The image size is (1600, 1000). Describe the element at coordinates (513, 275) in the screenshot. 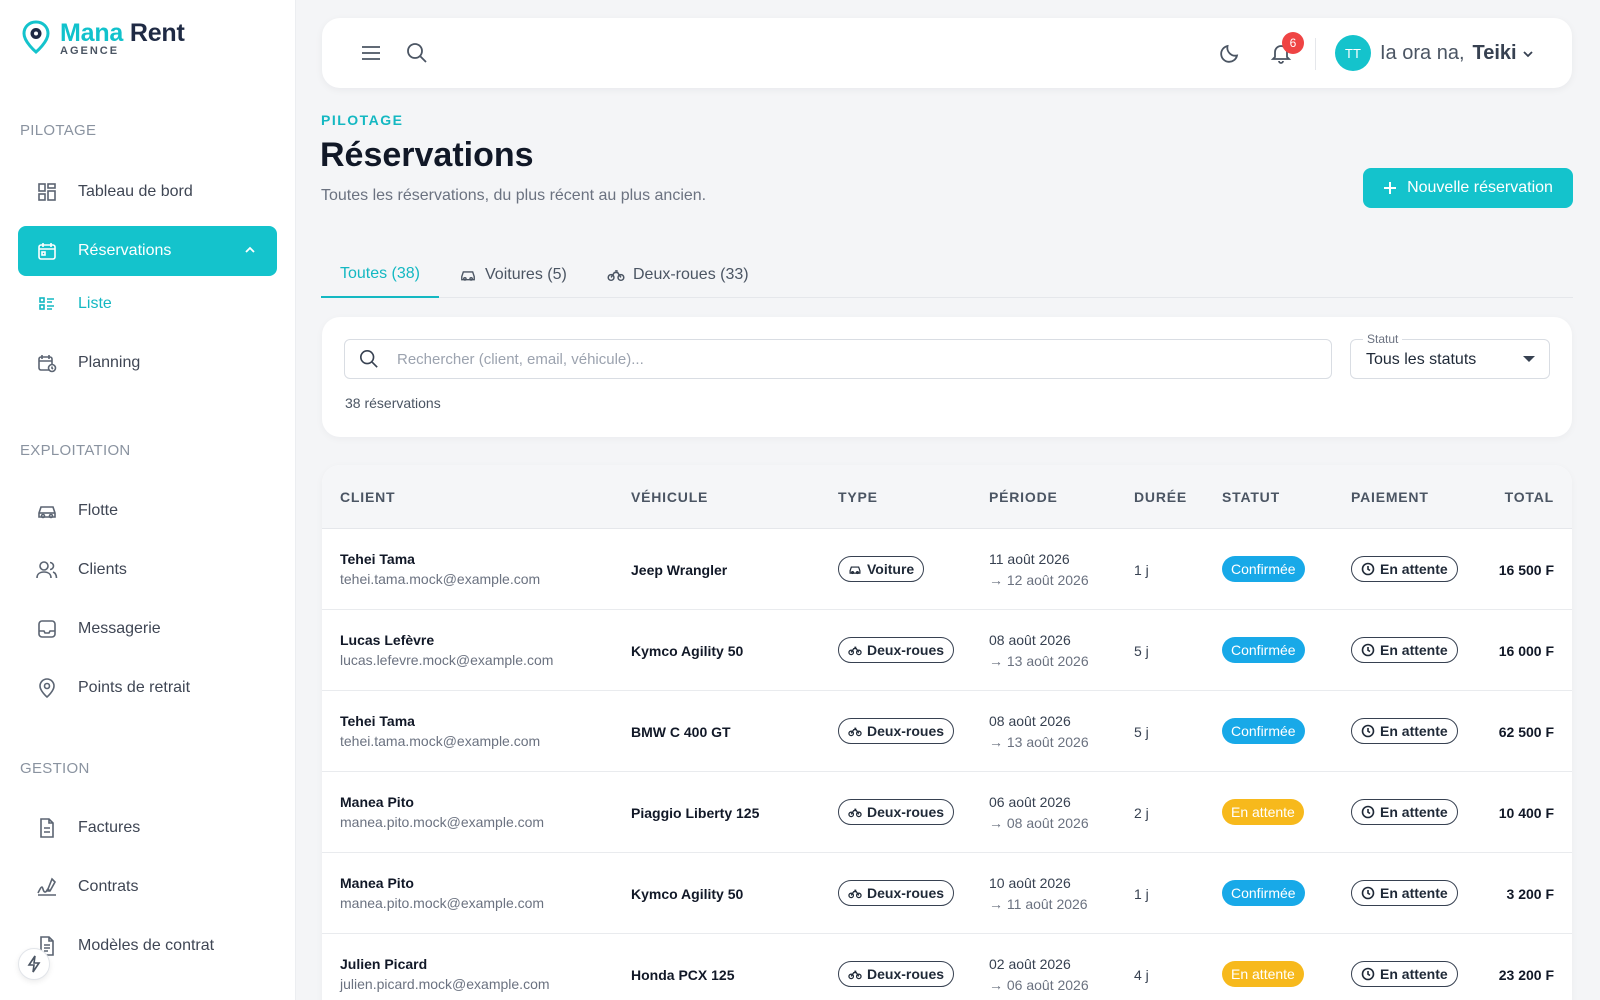

I see `tab-voitures: Voitures (5)` at that location.